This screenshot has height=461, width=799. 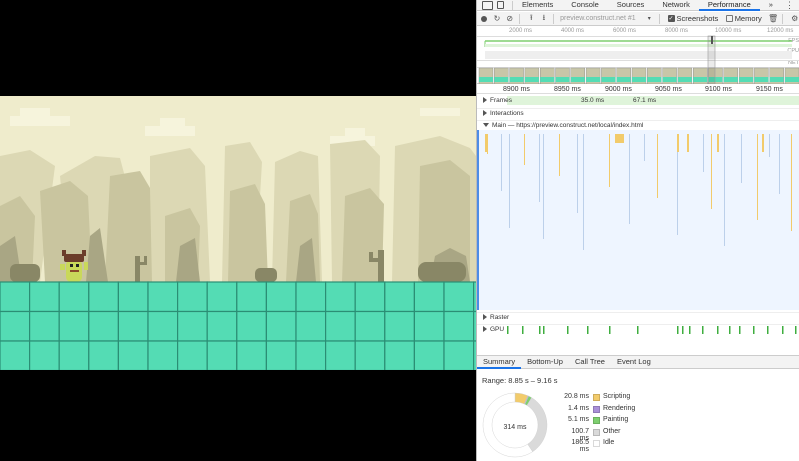 I want to click on settings-gear-icon: ⚙, so click(x=794, y=19).